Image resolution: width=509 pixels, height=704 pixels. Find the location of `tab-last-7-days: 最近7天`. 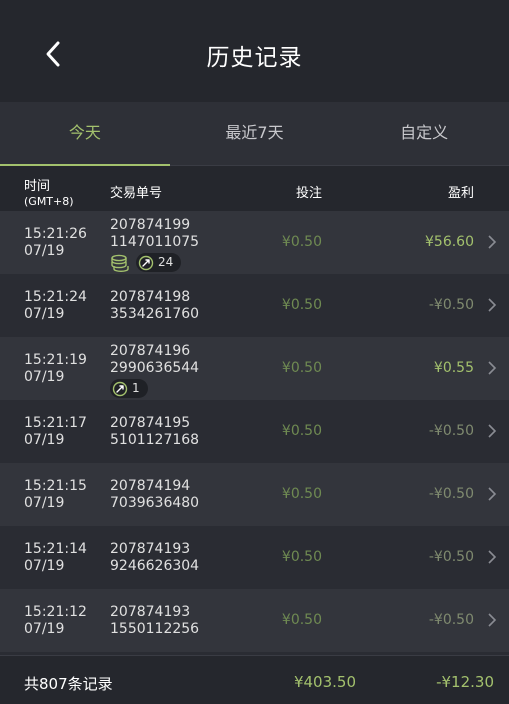

tab-last-7-days: 最近7天 is located at coordinates (255, 133).